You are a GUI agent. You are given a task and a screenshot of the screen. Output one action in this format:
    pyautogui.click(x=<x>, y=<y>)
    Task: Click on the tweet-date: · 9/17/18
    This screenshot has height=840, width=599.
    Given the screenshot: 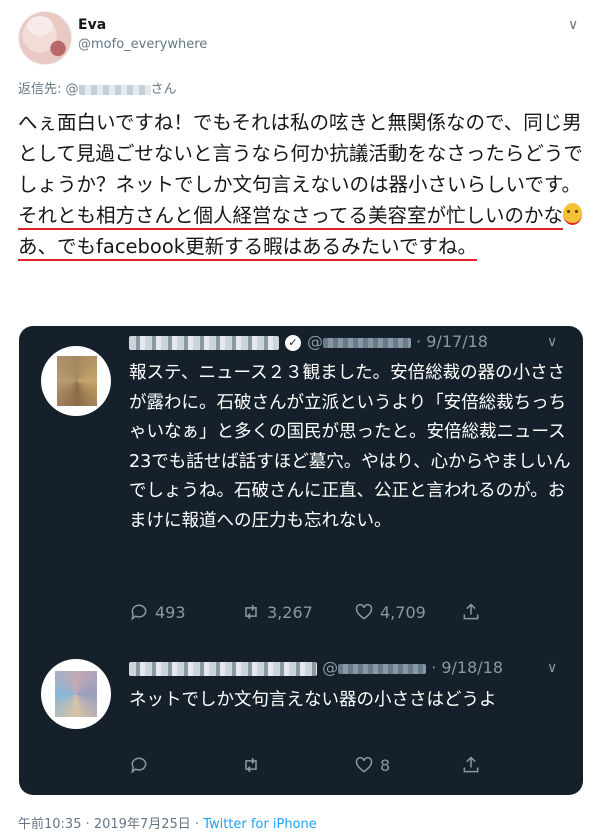 What is the action you would take?
    pyautogui.click(x=452, y=341)
    